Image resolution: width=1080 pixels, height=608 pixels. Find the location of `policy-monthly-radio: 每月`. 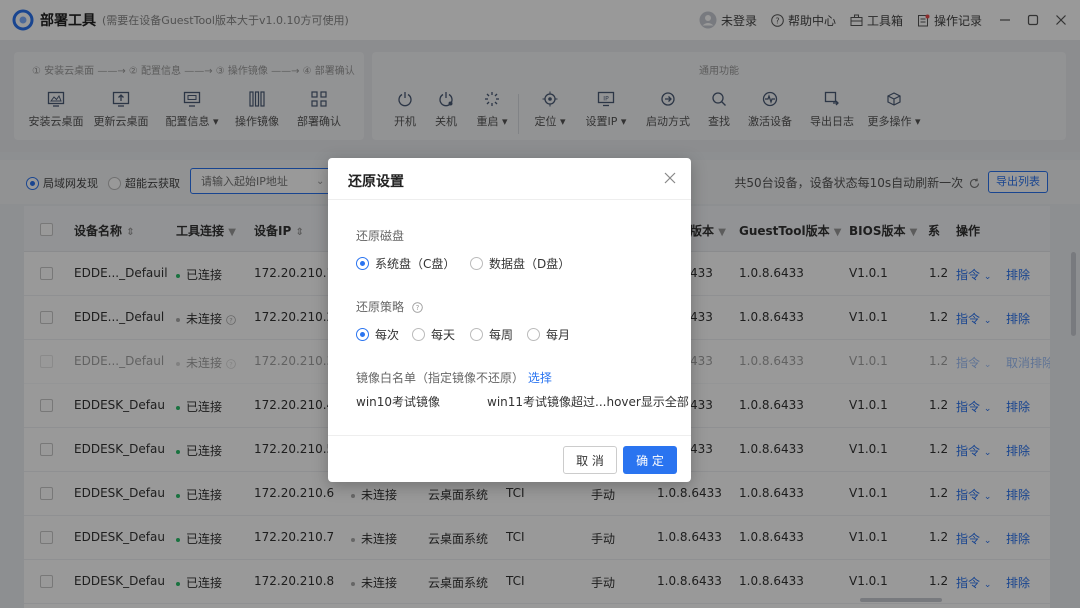

policy-monthly-radio: 每月 is located at coordinates (548, 334).